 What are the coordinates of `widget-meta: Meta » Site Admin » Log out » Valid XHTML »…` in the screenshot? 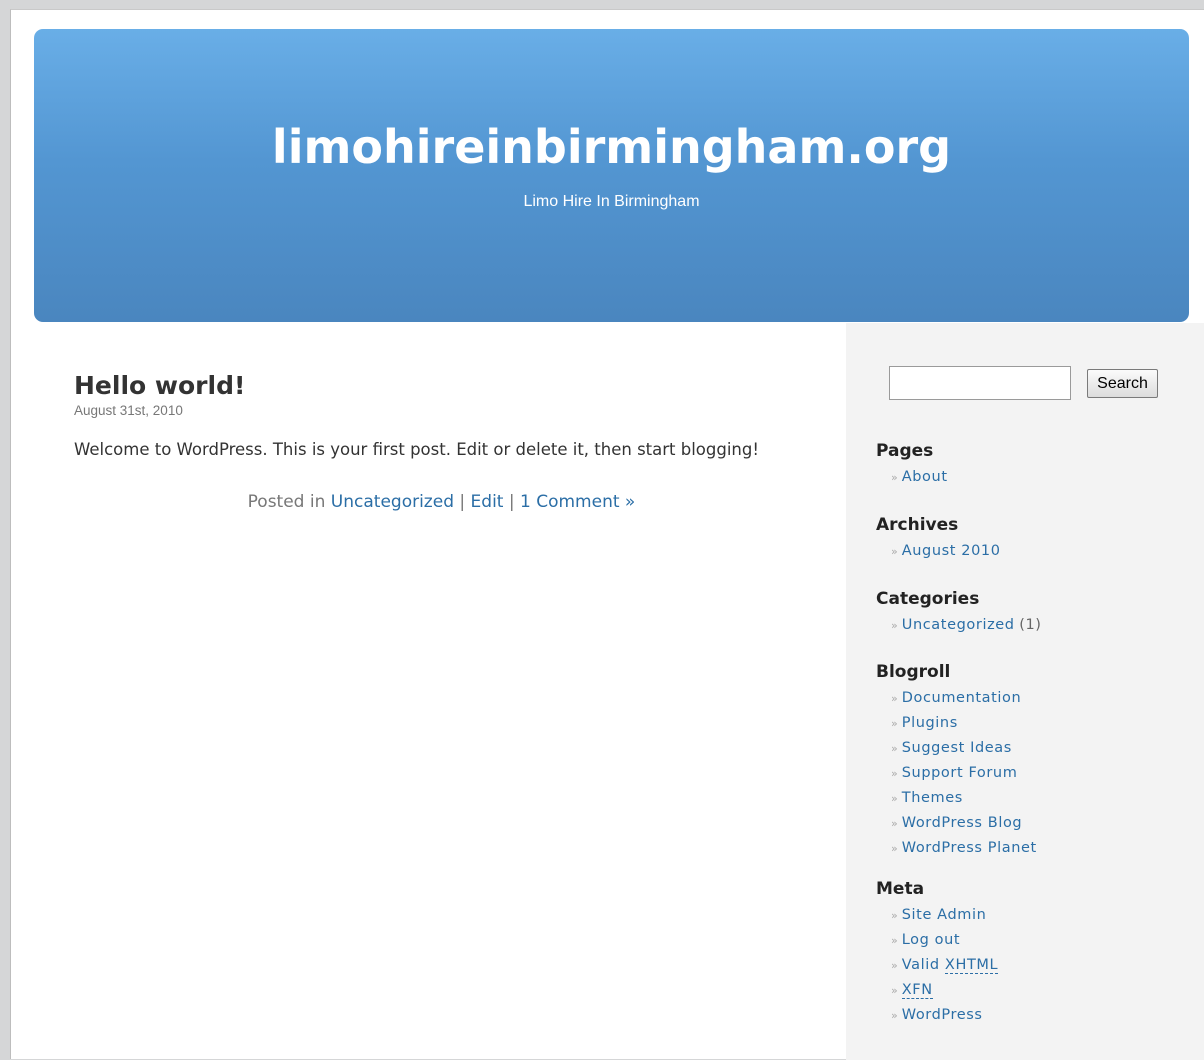 It's located at (937, 952).